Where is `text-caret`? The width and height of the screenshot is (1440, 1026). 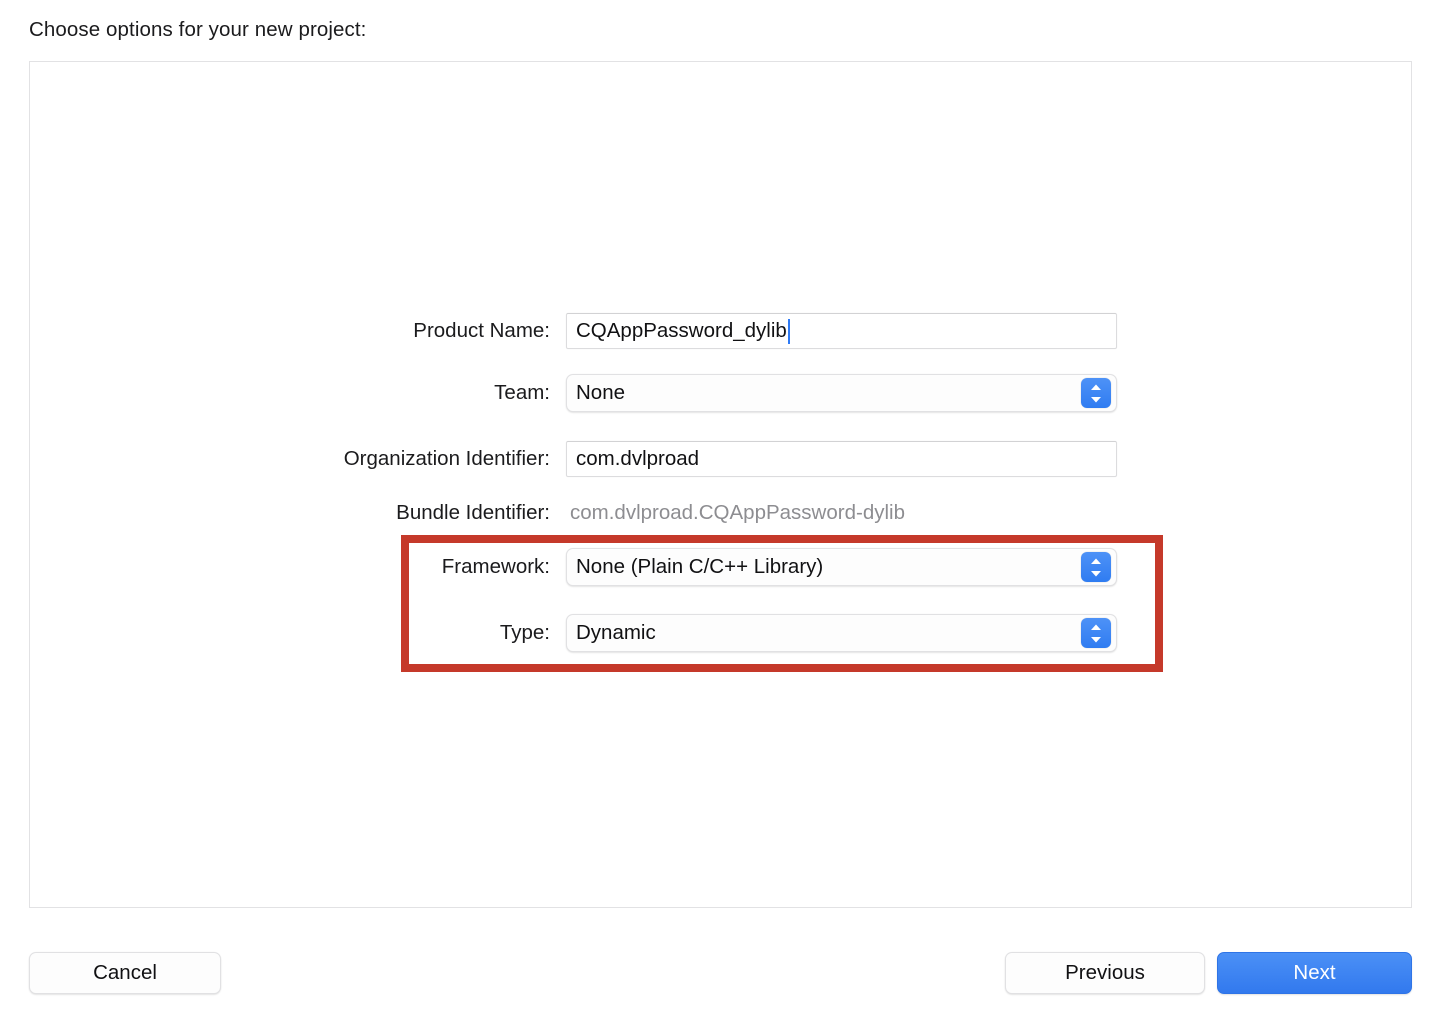
text-caret is located at coordinates (789, 331).